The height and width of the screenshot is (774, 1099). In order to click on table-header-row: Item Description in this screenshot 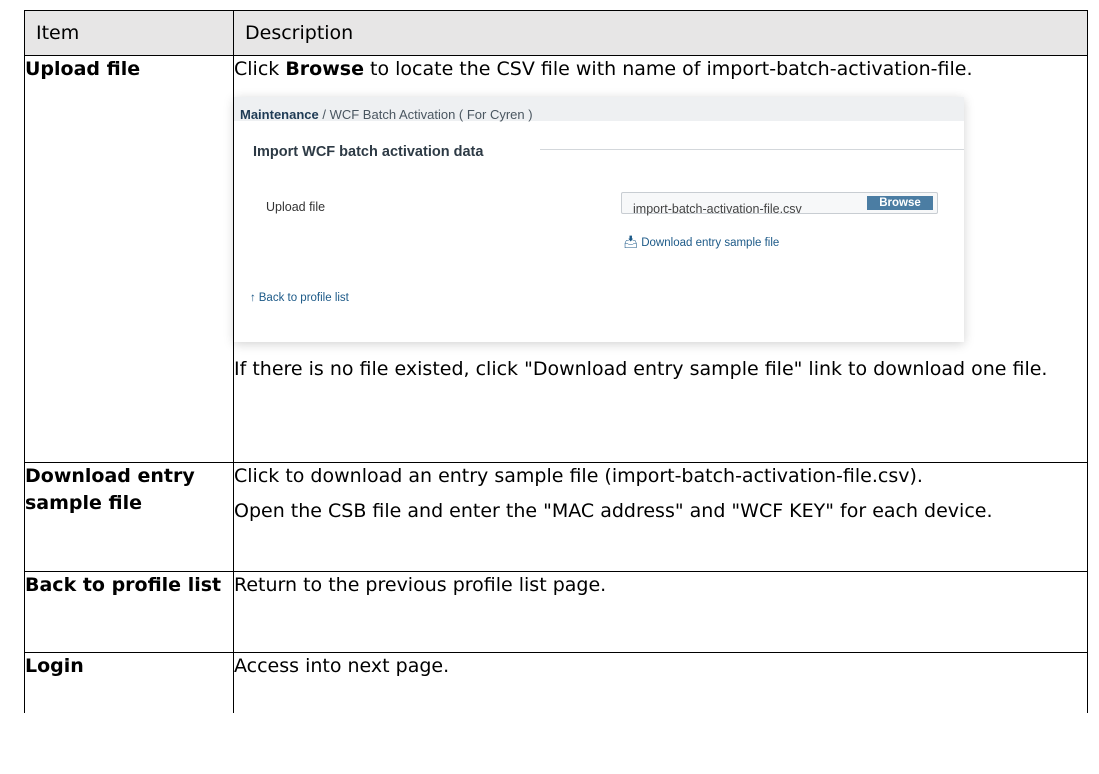, I will do `click(556, 33)`.